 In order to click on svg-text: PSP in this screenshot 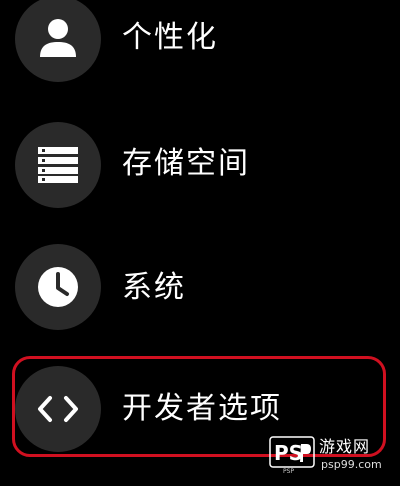, I will do `click(288, 471)`.